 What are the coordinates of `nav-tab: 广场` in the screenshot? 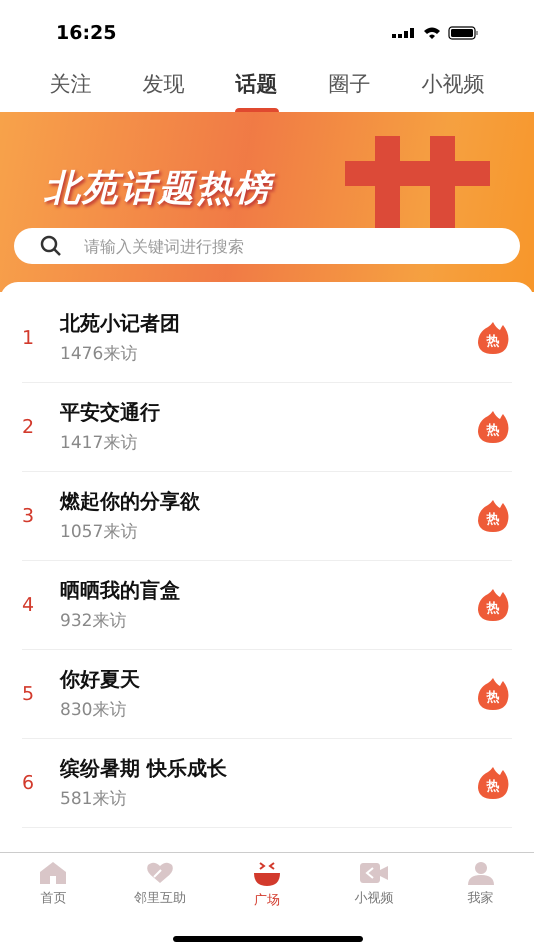 It's located at (267, 885).